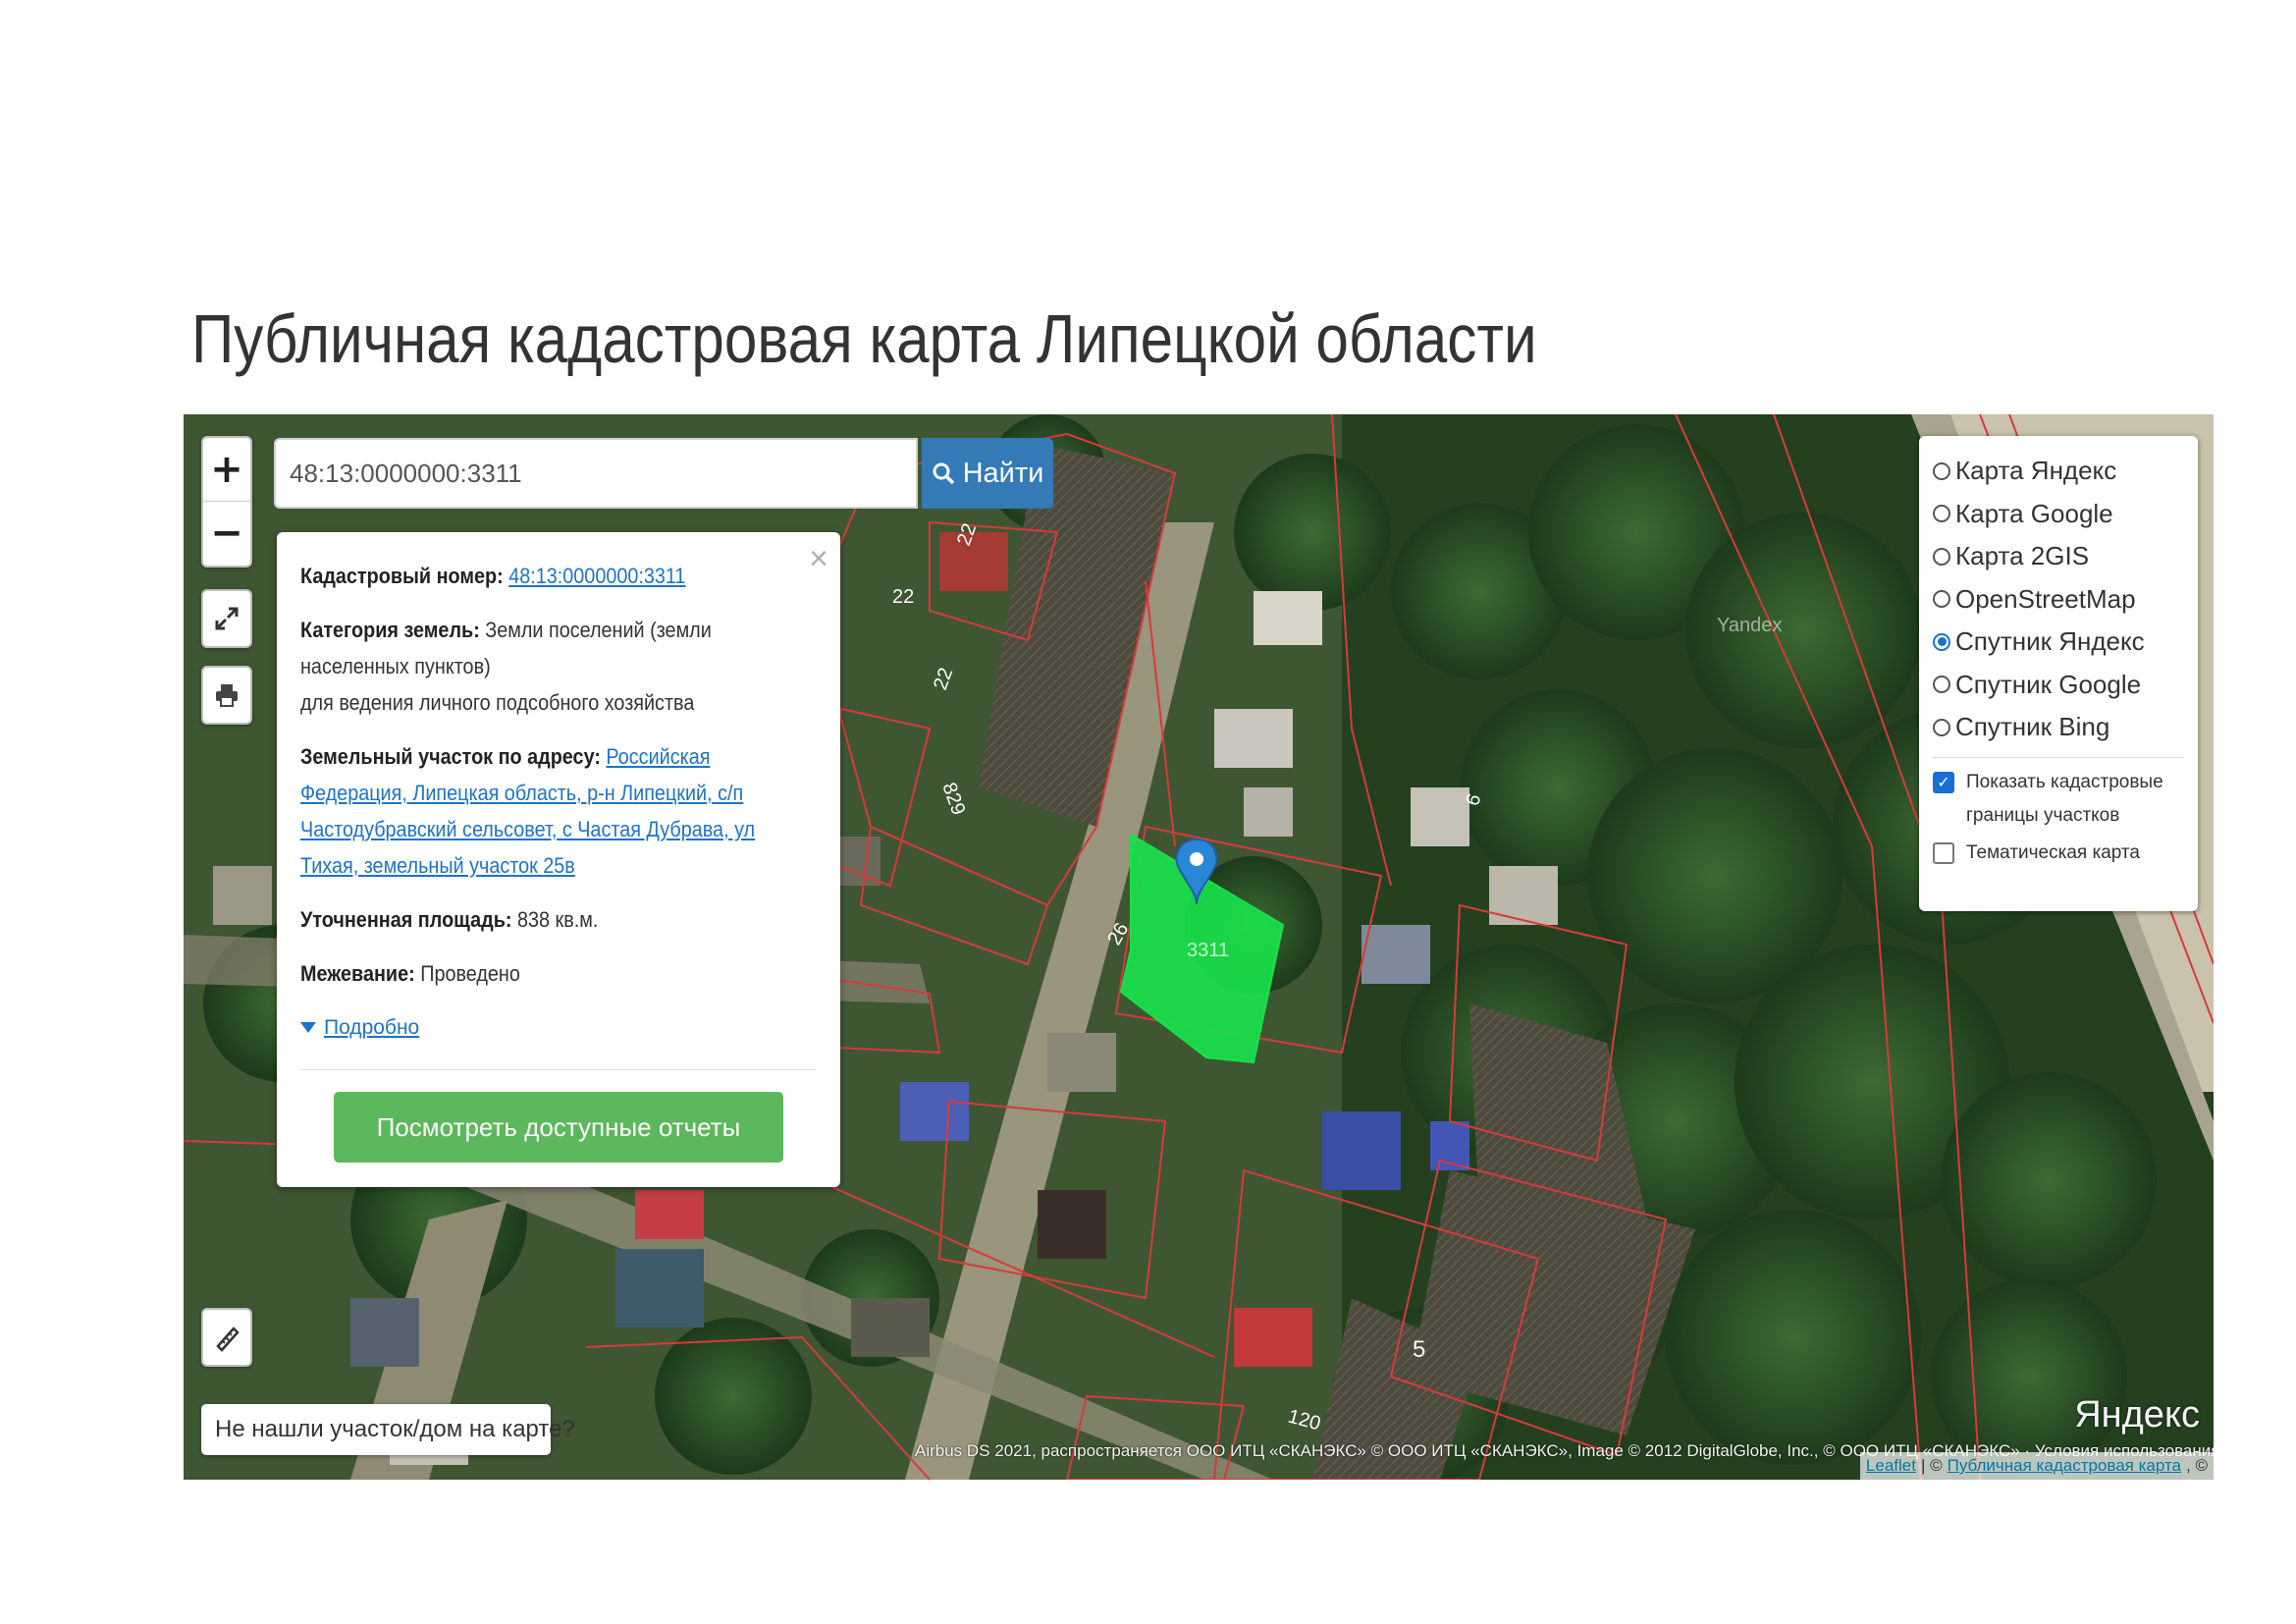  I want to click on triangle-down-icon, so click(308, 1027).